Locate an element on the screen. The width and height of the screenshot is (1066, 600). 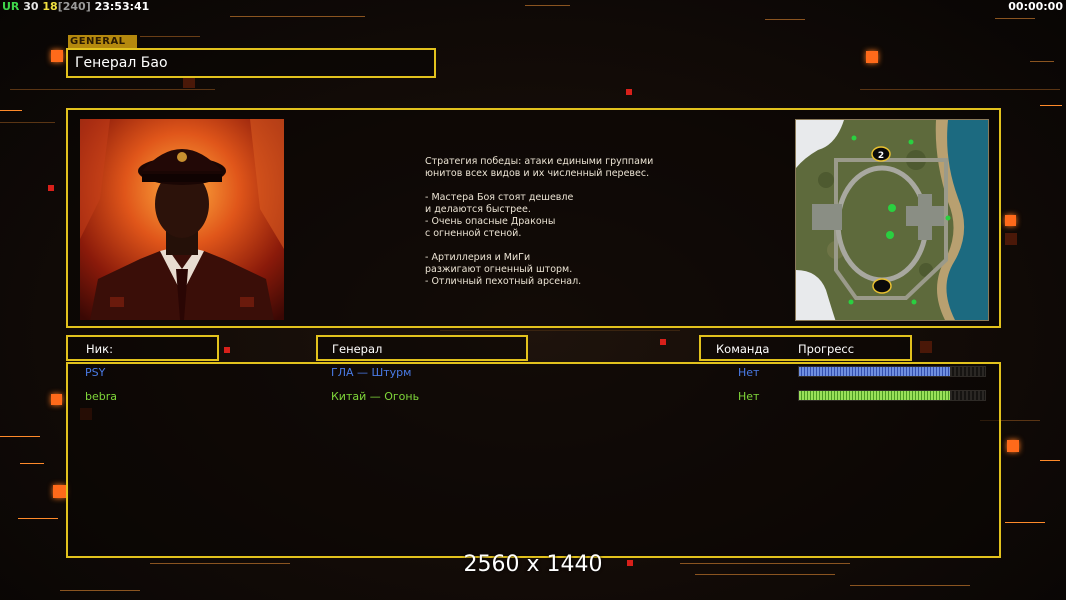
general-title-box: Генерал Бао is located at coordinates (251, 63).